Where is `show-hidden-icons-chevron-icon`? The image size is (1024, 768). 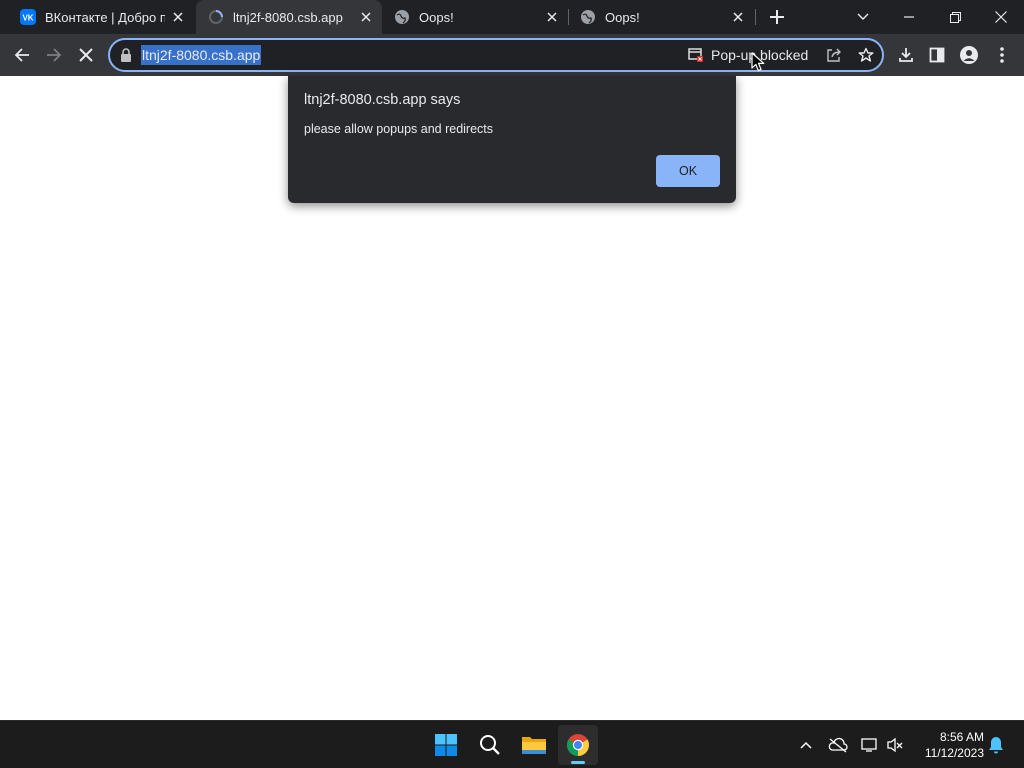 show-hidden-icons-chevron-icon is located at coordinates (806, 745).